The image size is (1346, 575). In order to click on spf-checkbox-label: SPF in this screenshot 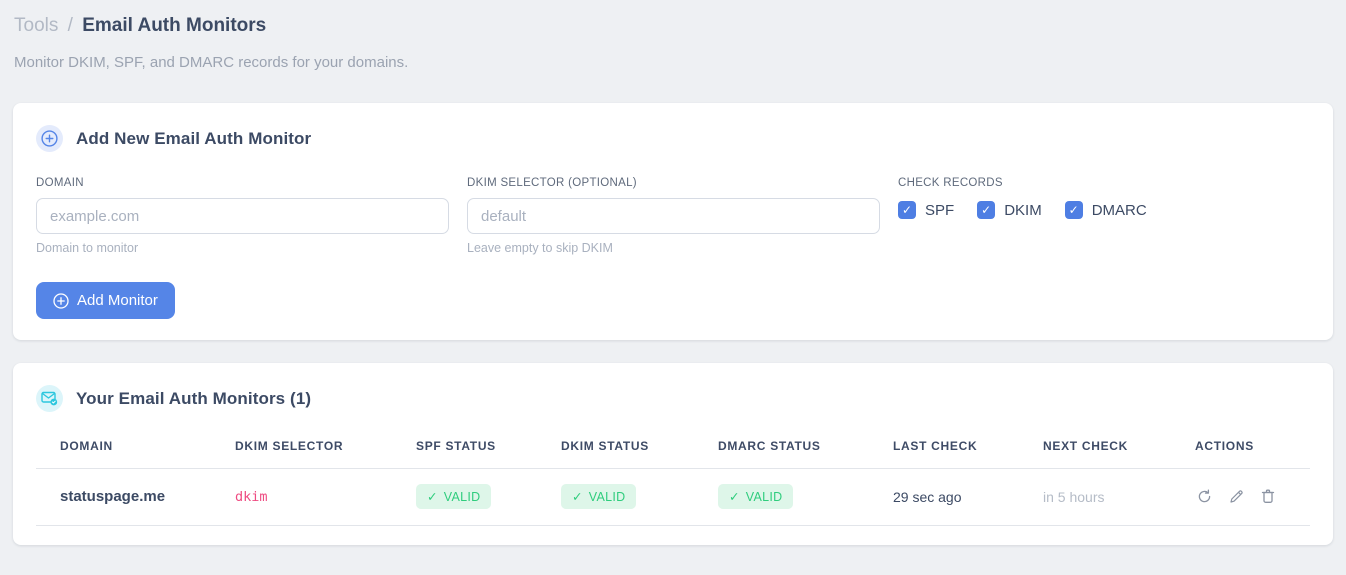, I will do `click(940, 210)`.